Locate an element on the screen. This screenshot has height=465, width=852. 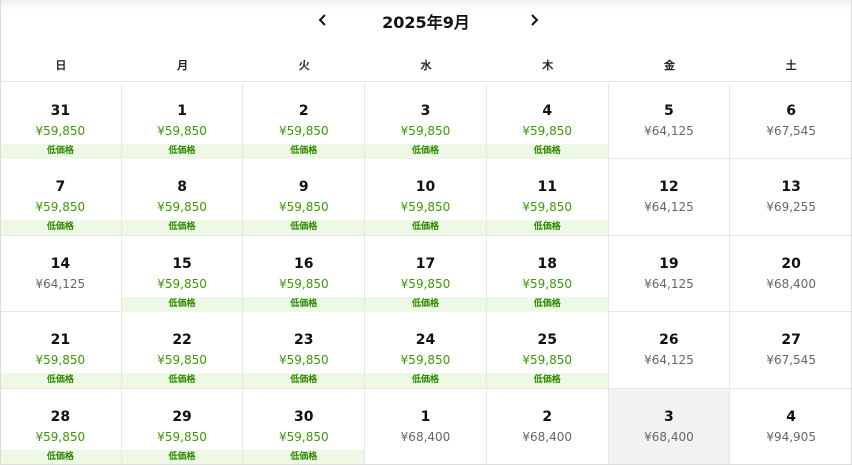
date-cell: 10 ¥59,850 低価格 is located at coordinates (426, 197).